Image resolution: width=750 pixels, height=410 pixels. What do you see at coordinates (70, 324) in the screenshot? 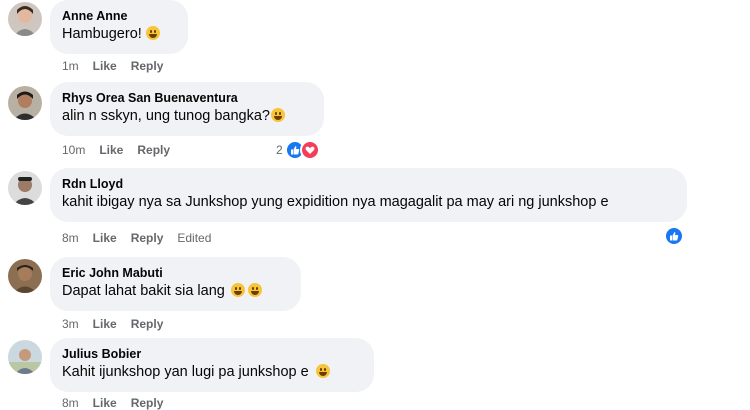
I see `comment-time: 3m` at bounding box center [70, 324].